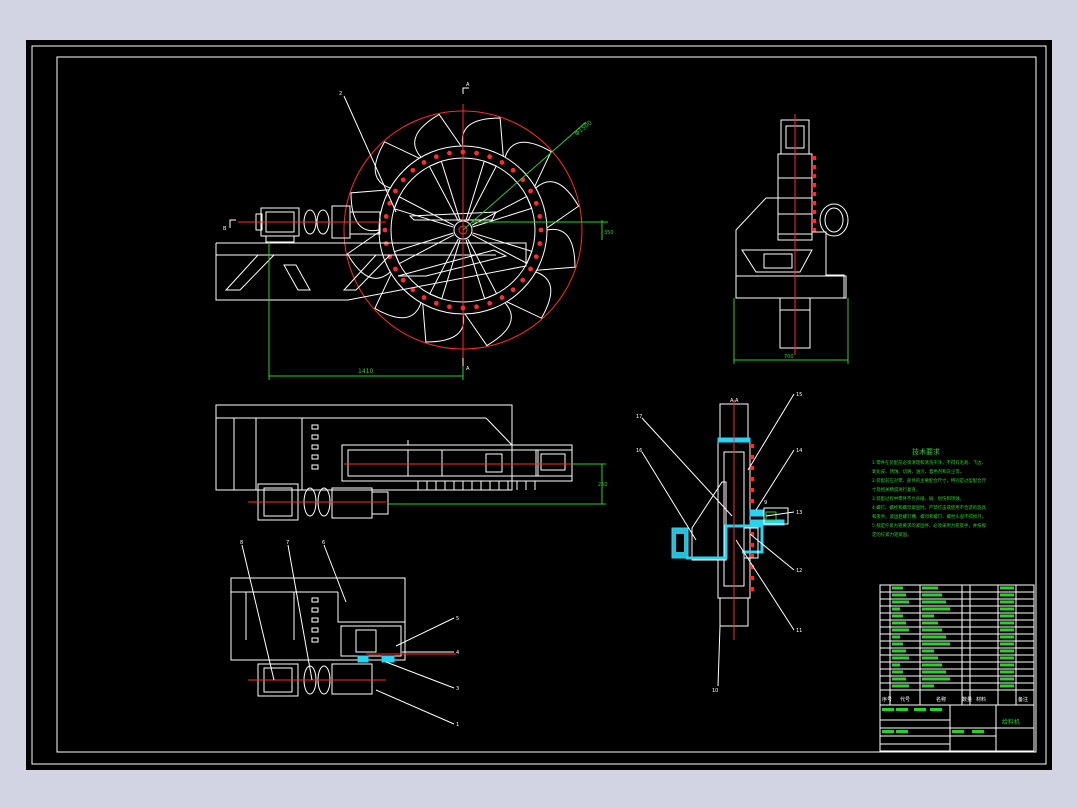  Describe the element at coordinates (366, 641) in the screenshot. I see `lower-box-inner` at that location.